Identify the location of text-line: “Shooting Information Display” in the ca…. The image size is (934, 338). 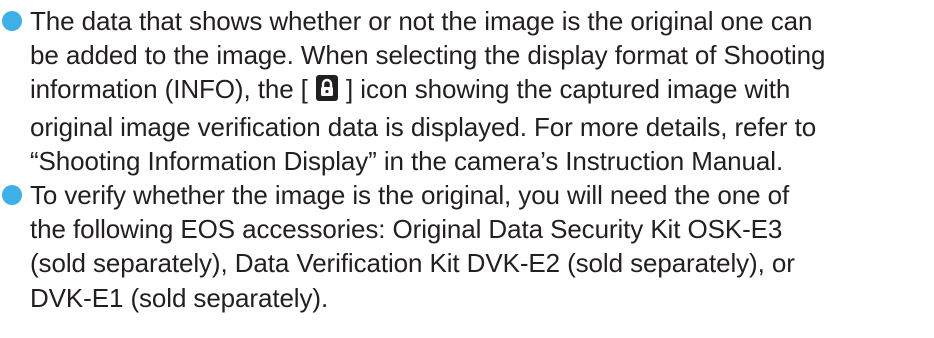
(407, 160).